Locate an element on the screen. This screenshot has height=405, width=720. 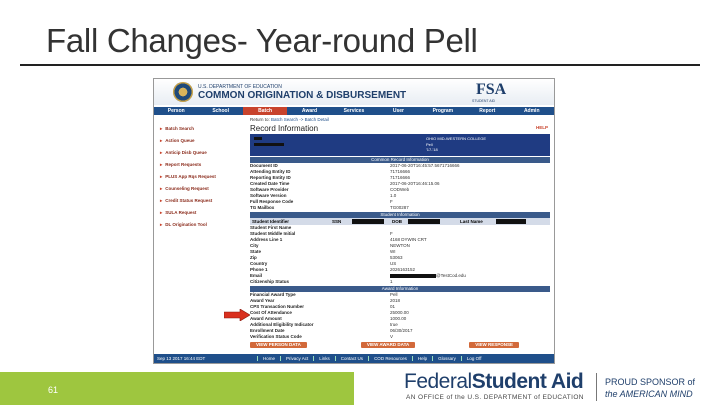
slide-number: 61 is located at coordinates (53, 390).